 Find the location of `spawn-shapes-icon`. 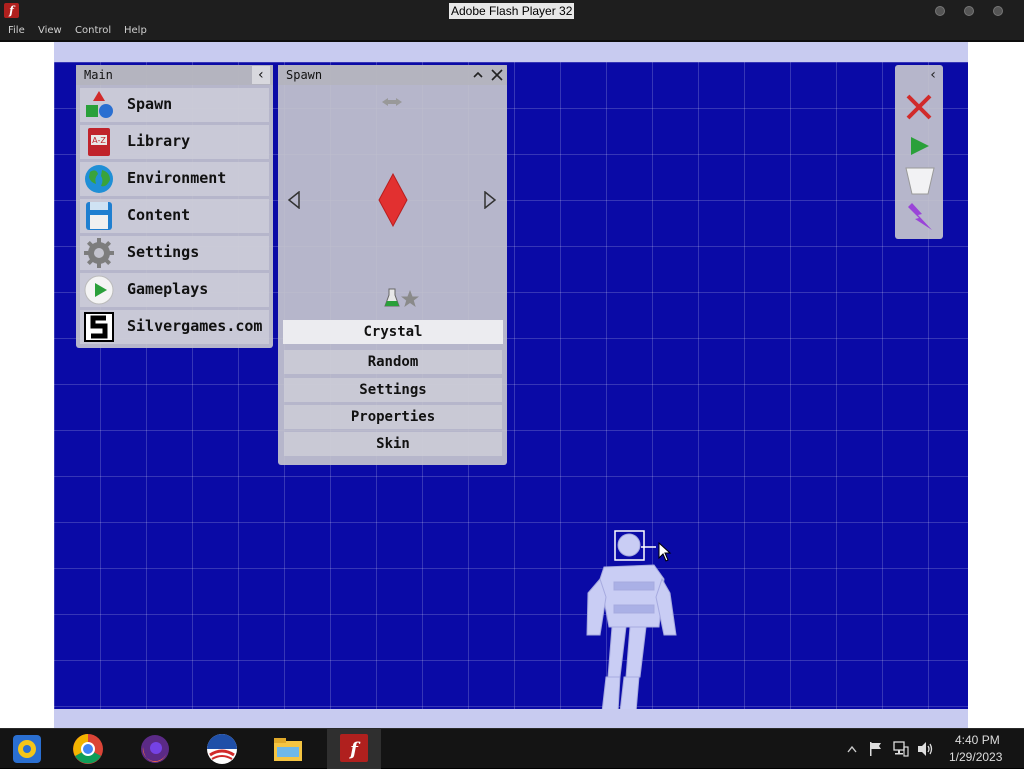

spawn-shapes-icon is located at coordinates (99, 104).